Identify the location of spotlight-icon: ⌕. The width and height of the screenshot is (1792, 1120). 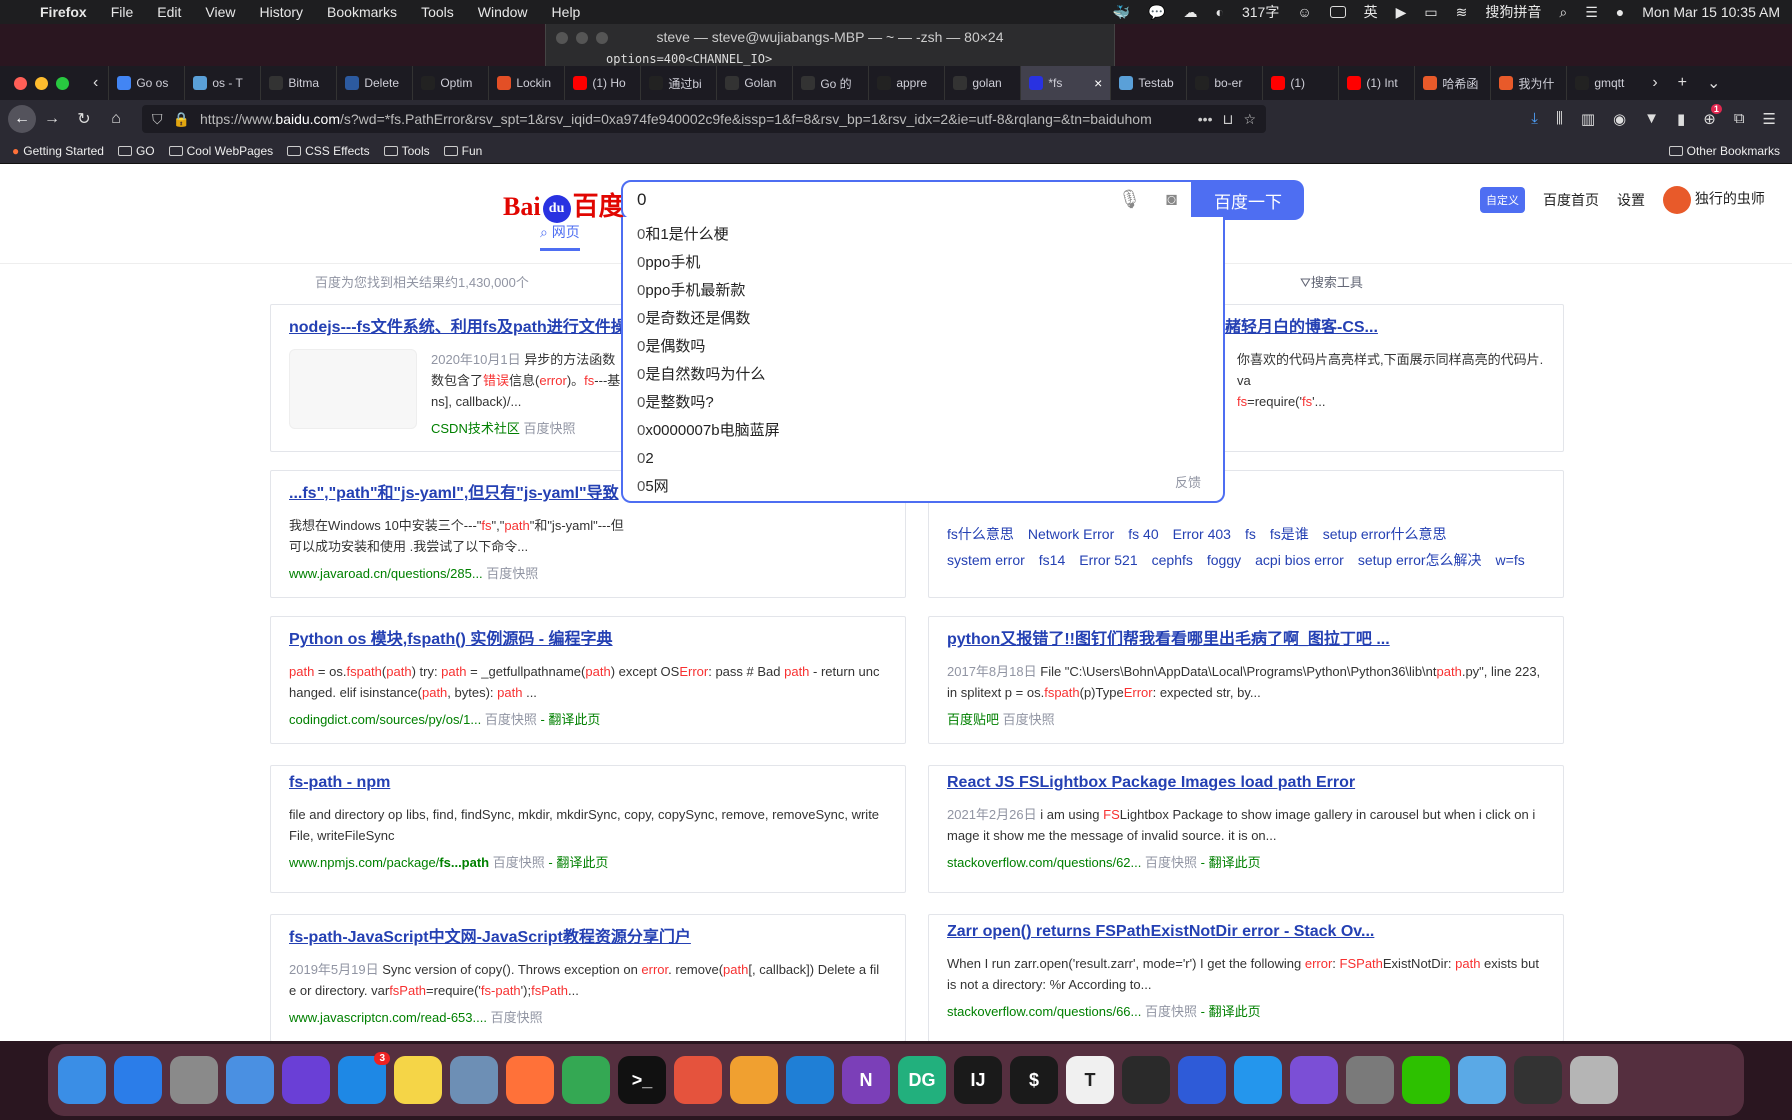
(1563, 12).